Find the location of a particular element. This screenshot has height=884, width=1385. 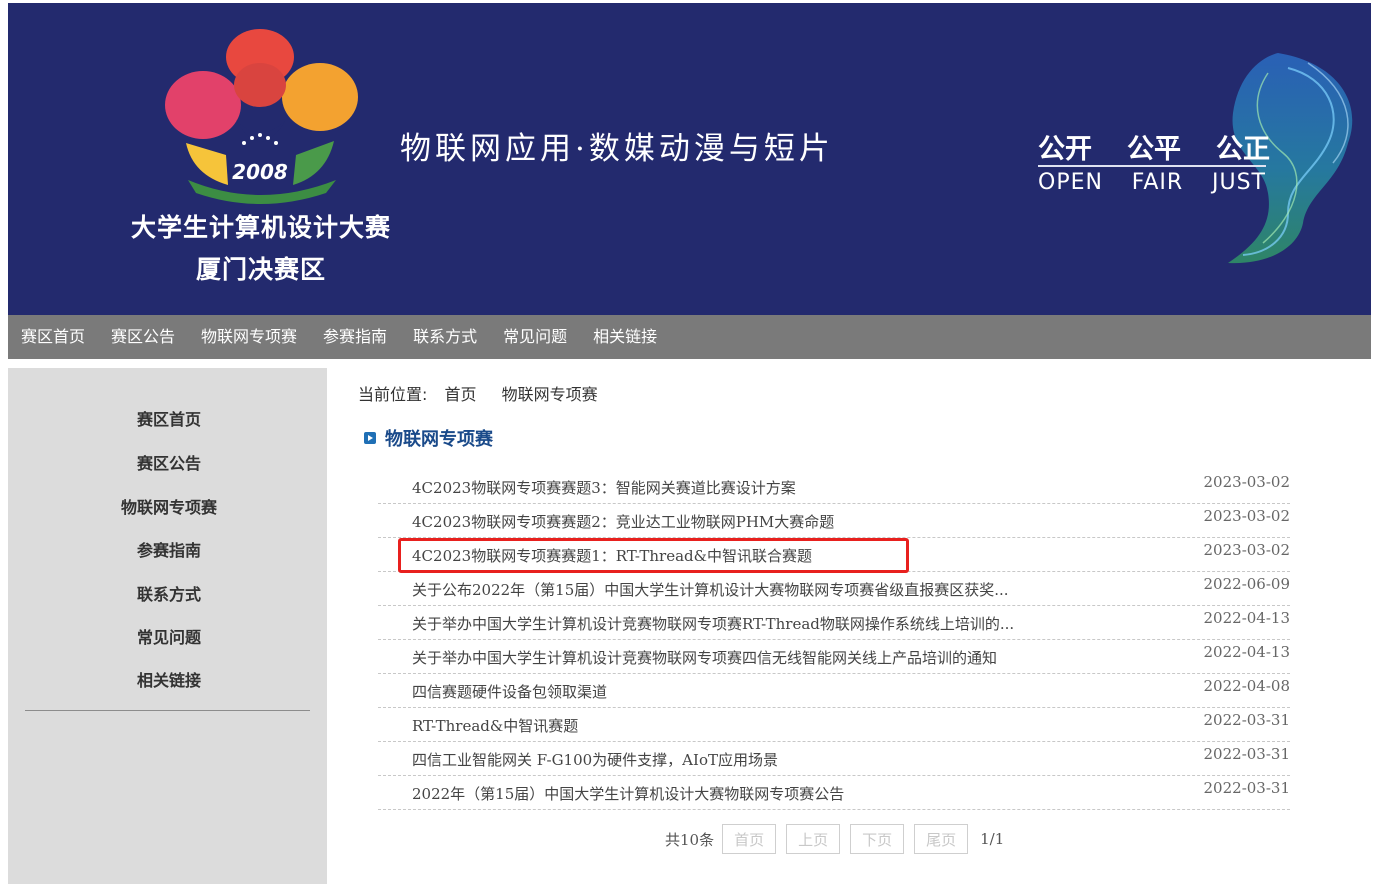

next-page-button: 下页 is located at coordinates (877, 839).